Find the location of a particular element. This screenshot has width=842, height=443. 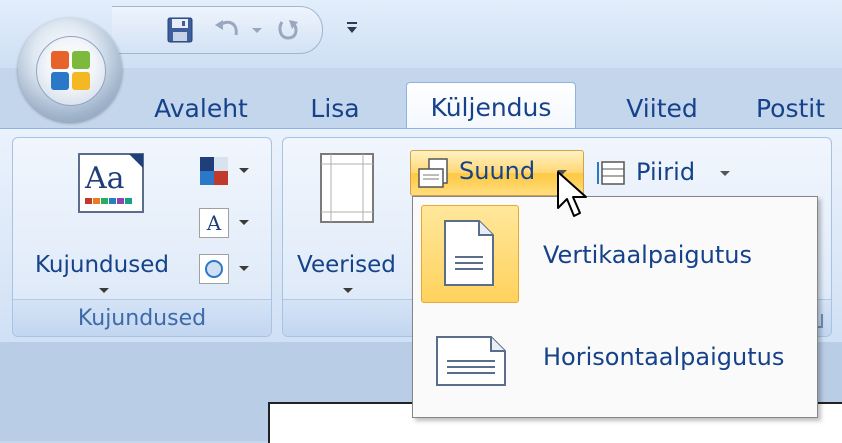

quick-access-toolbar is located at coordinates (217, 30).